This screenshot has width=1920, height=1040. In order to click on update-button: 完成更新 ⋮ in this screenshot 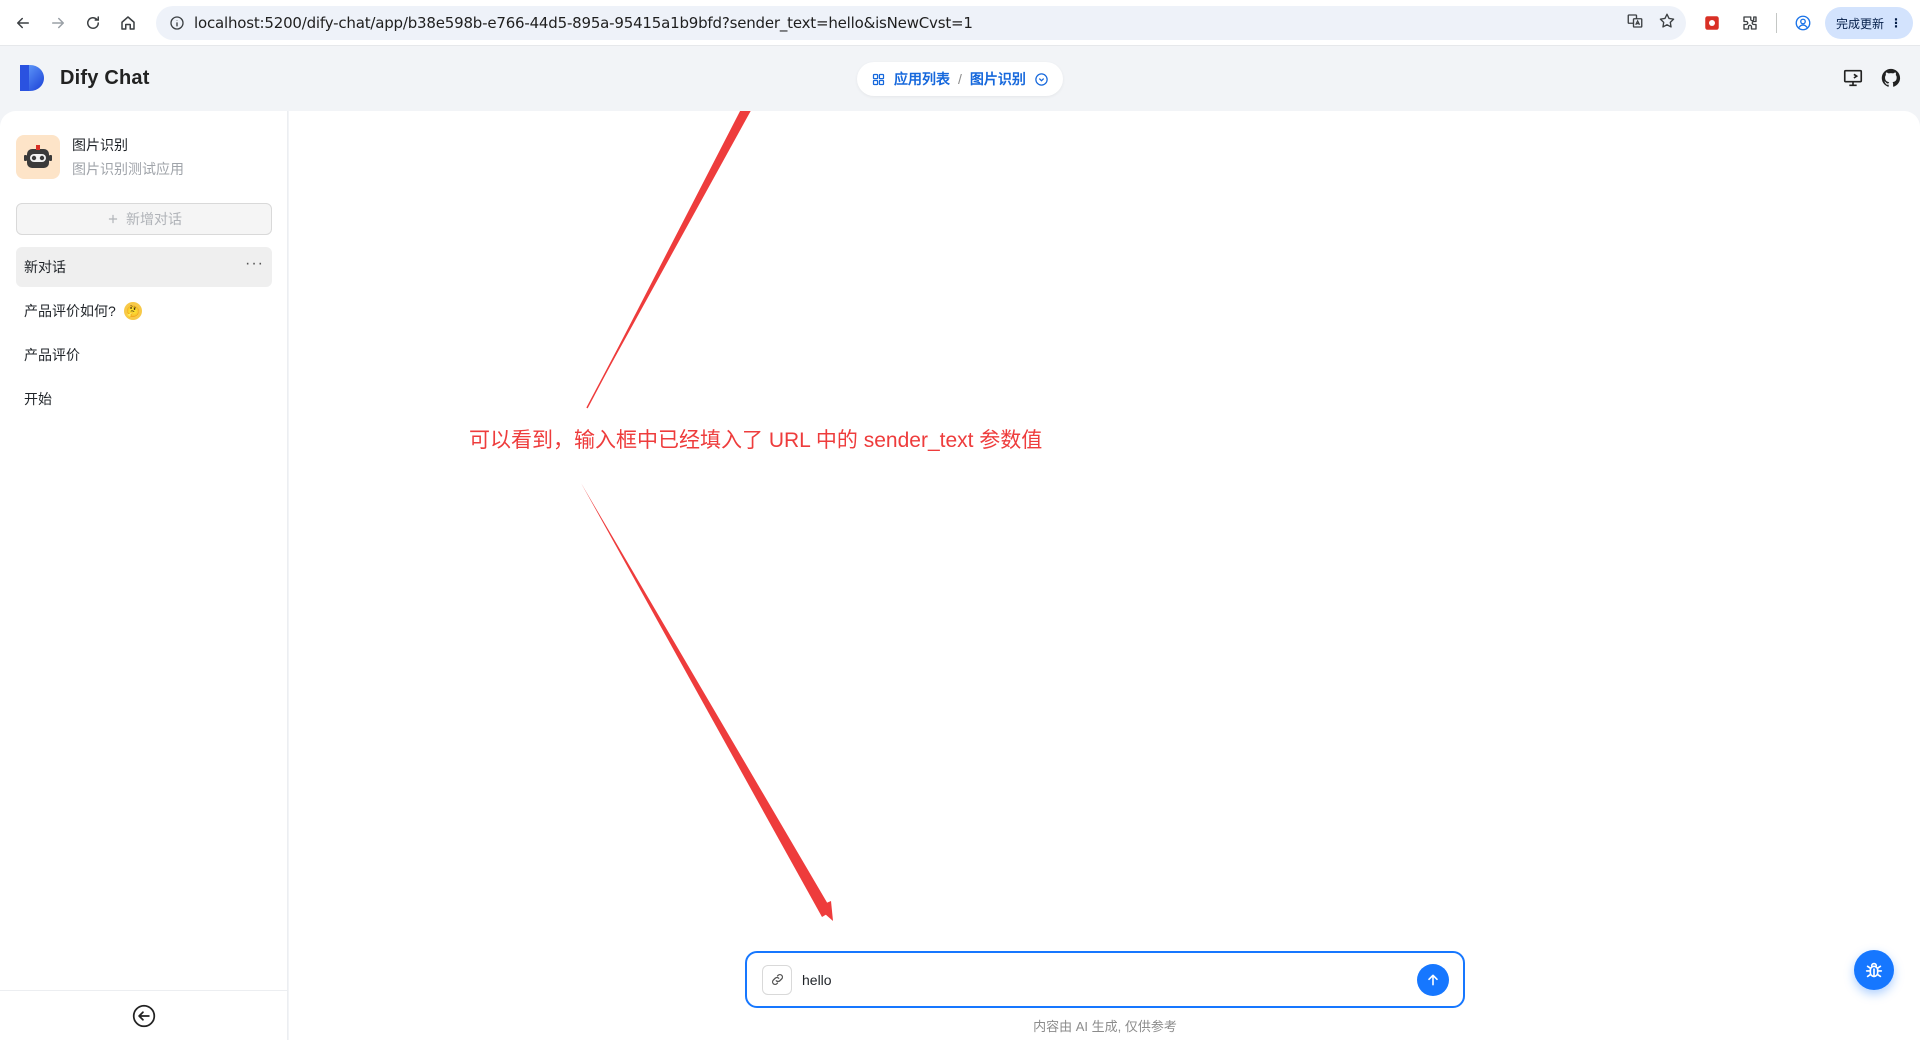, I will do `click(1869, 23)`.